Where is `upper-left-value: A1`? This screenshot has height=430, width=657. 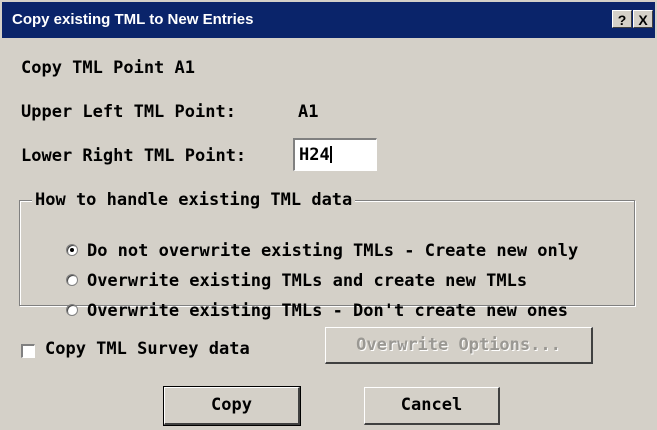
upper-left-value: A1 is located at coordinates (308, 112).